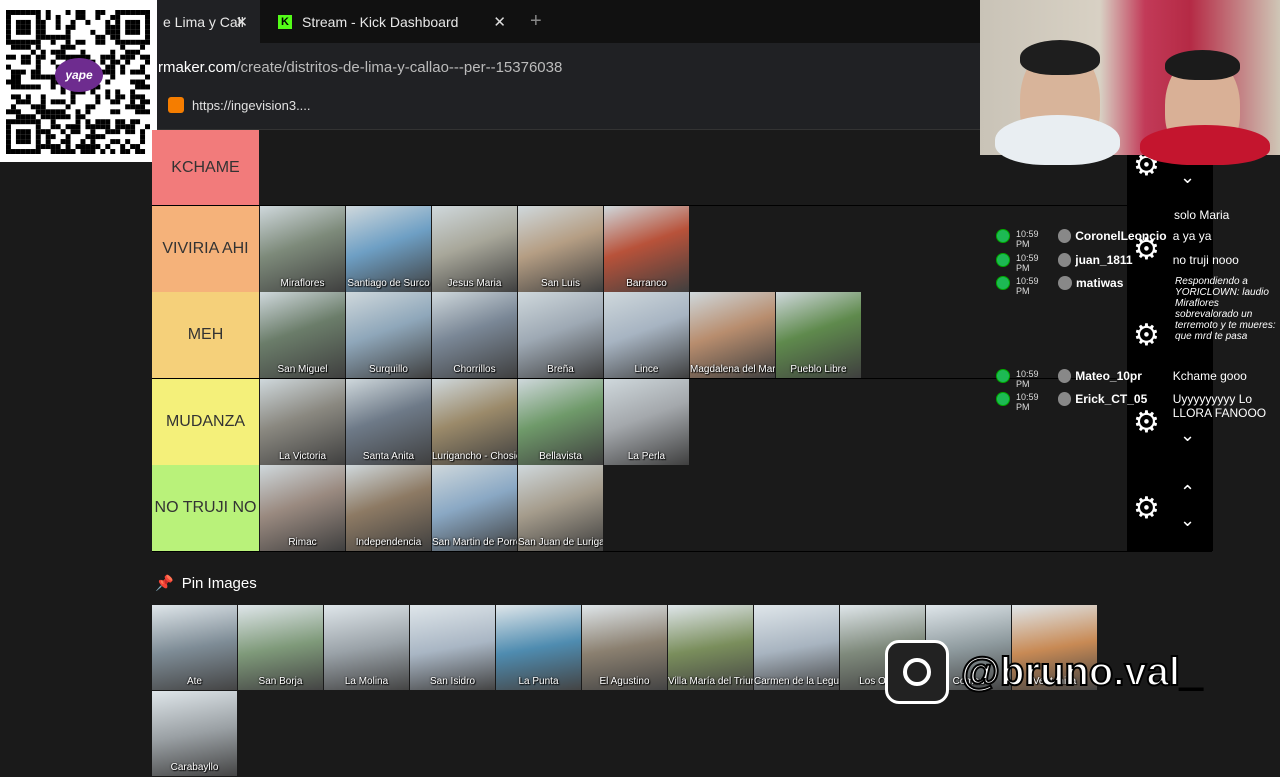 The height and width of the screenshot is (777, 1280). What do you see at coordinates (624, 681) in the screenshot?
I see `pin-image-label: El Agustino` at bounding box center [624, 681].